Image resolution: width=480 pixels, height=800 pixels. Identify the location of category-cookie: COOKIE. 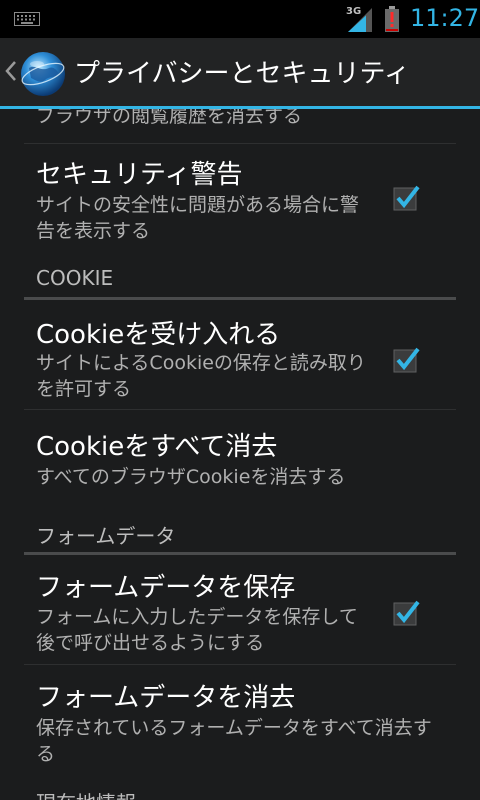
(75, 278).